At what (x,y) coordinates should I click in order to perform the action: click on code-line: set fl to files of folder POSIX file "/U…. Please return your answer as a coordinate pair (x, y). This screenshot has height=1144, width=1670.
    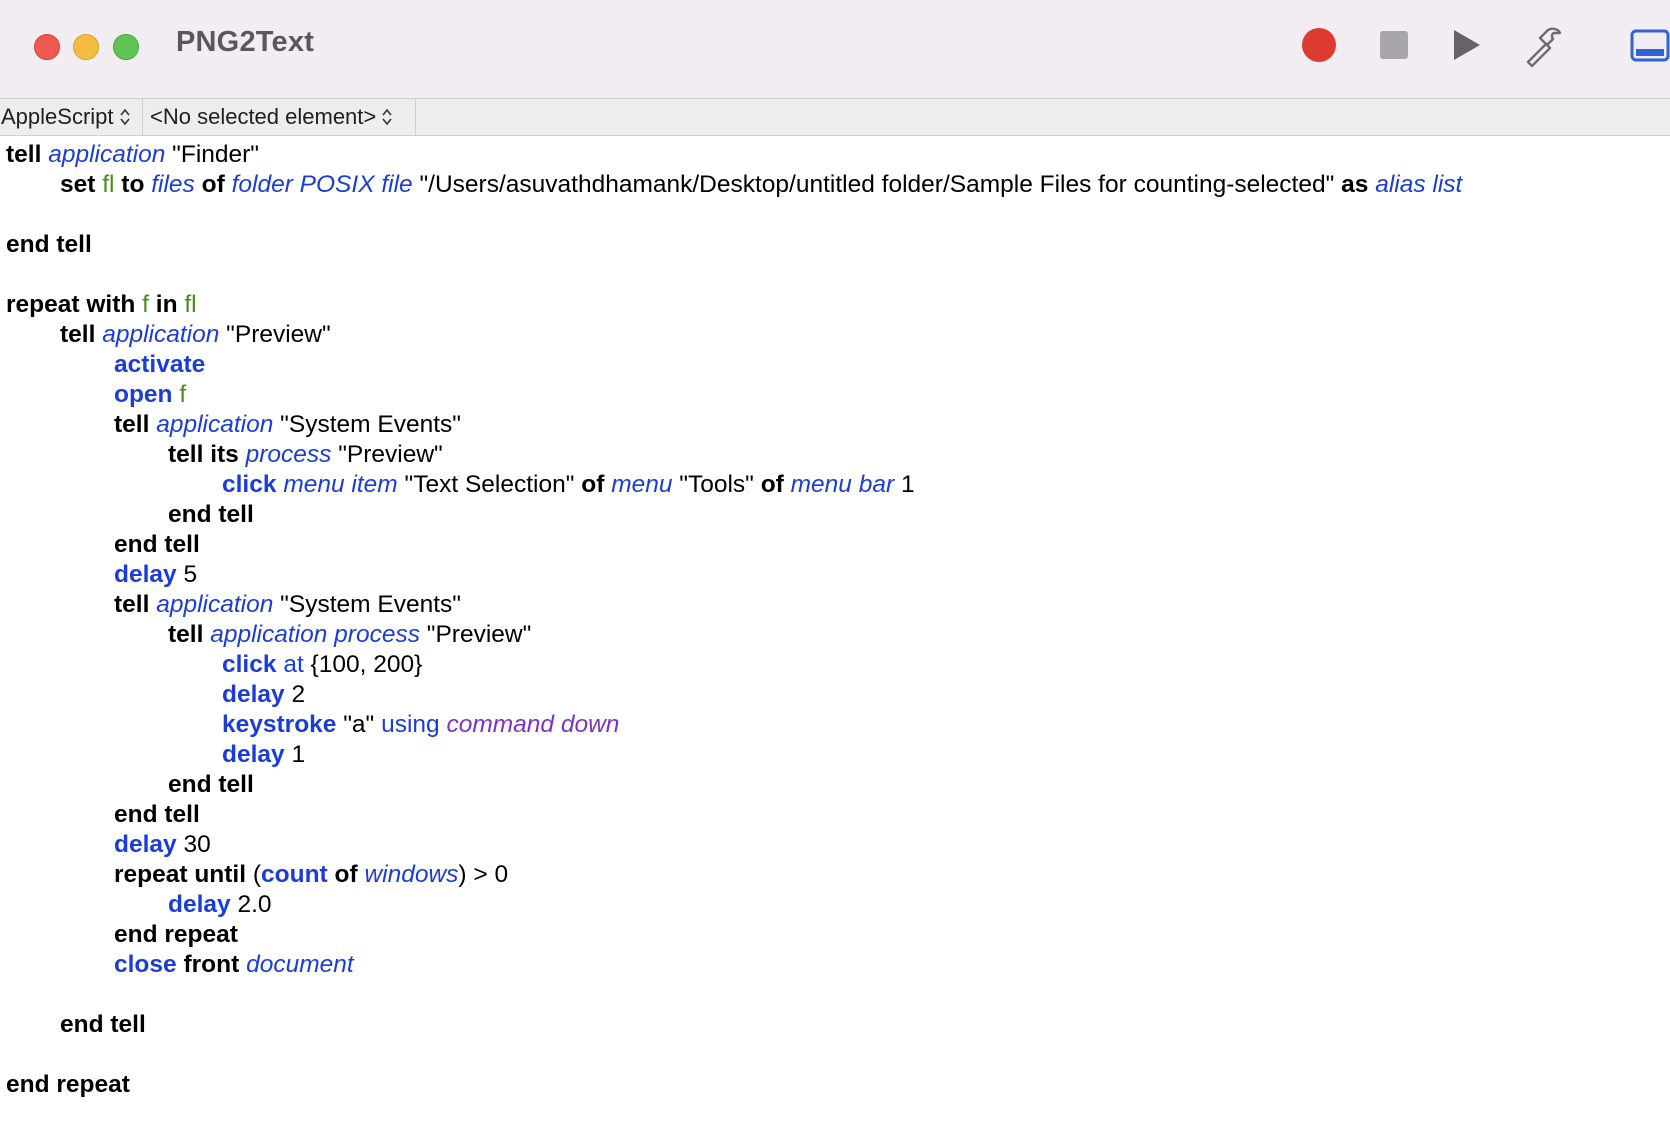
    Looking at the image, I should click on (734, 185).